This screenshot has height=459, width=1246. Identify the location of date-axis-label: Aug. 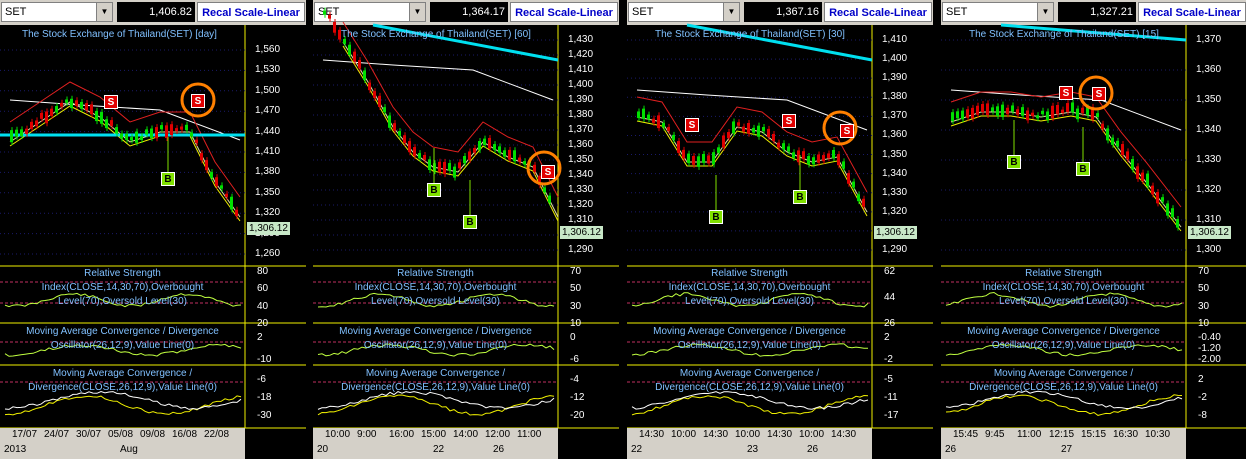
(129, 449).